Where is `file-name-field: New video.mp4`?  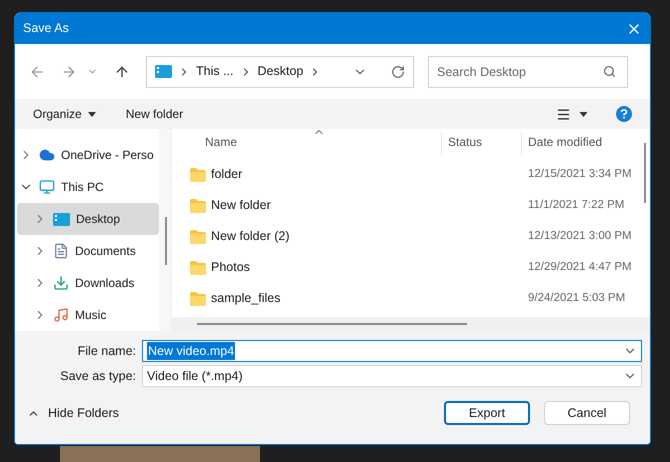 file-name-field: New video.mp4 is located at coordinates (392, 351).